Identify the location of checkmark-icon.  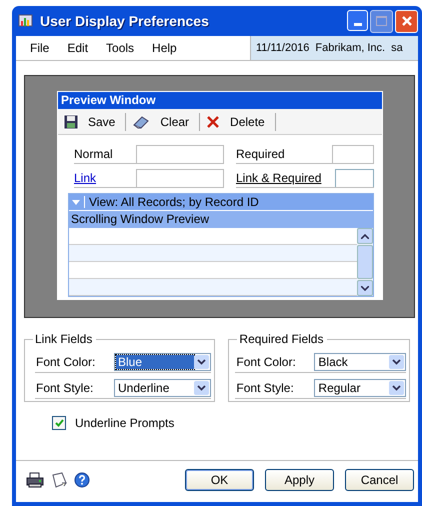
(59, 423).